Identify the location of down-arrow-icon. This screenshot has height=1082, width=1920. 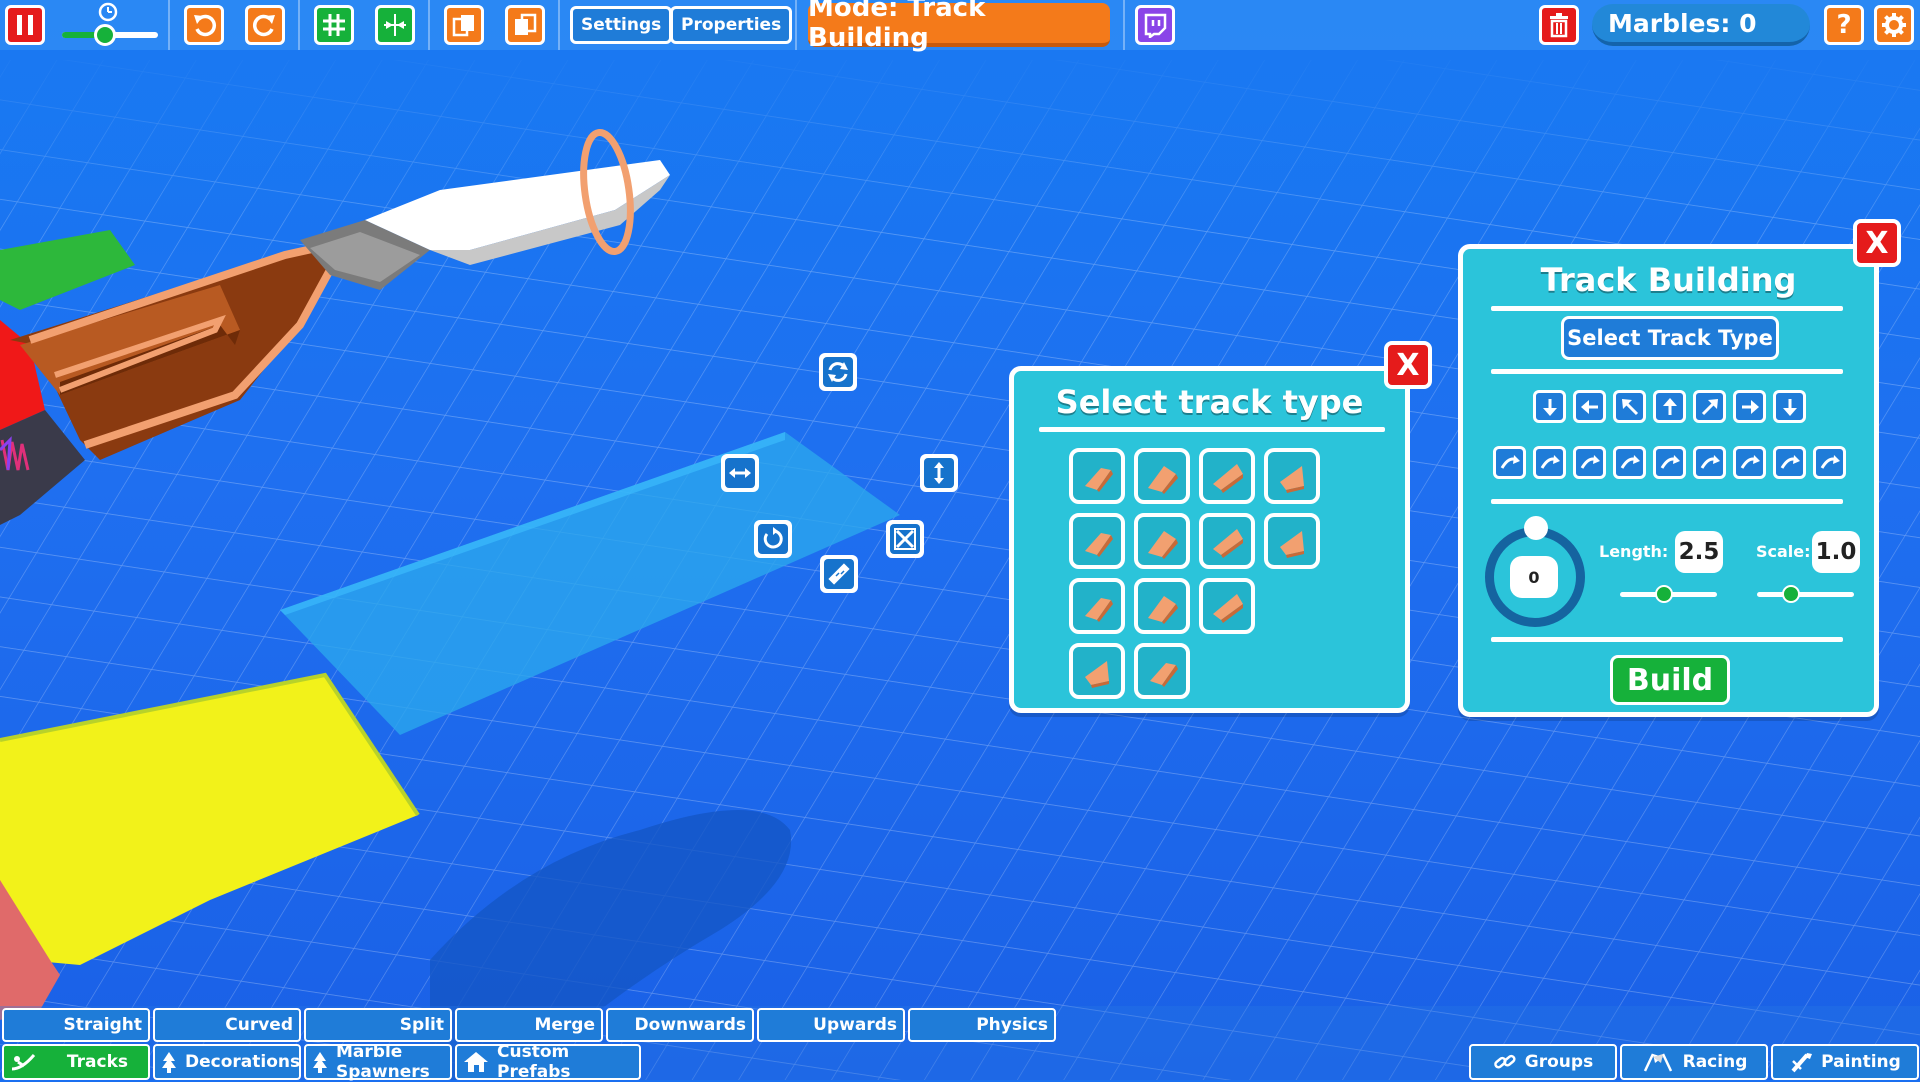
(1549, 407).